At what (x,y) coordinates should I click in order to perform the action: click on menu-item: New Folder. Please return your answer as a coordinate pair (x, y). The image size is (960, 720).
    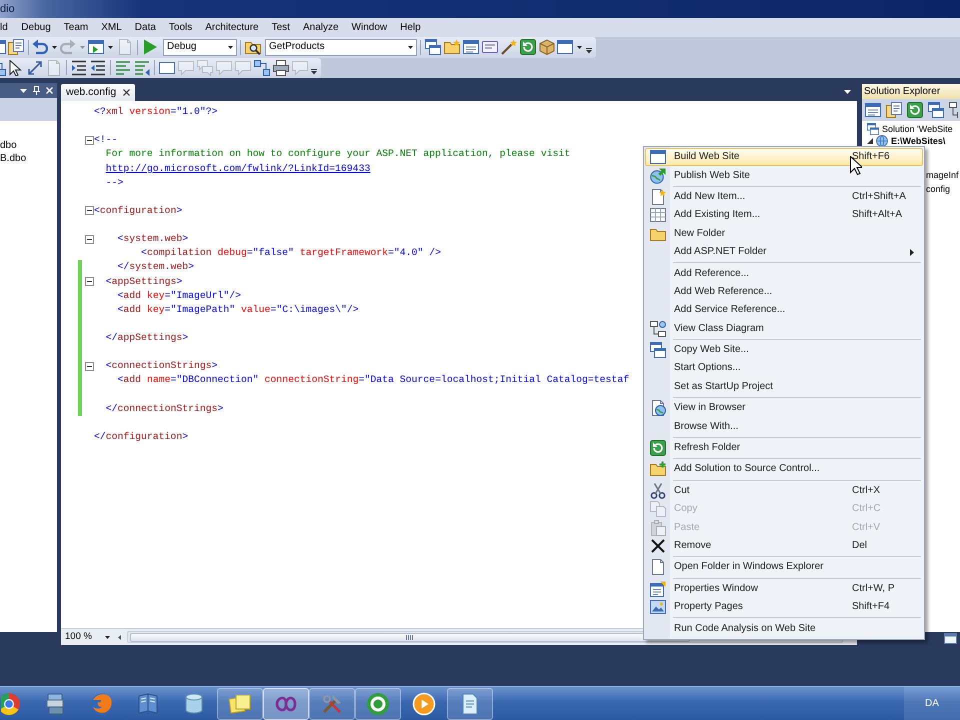
    Looking at the image, I should click on (784, 233).